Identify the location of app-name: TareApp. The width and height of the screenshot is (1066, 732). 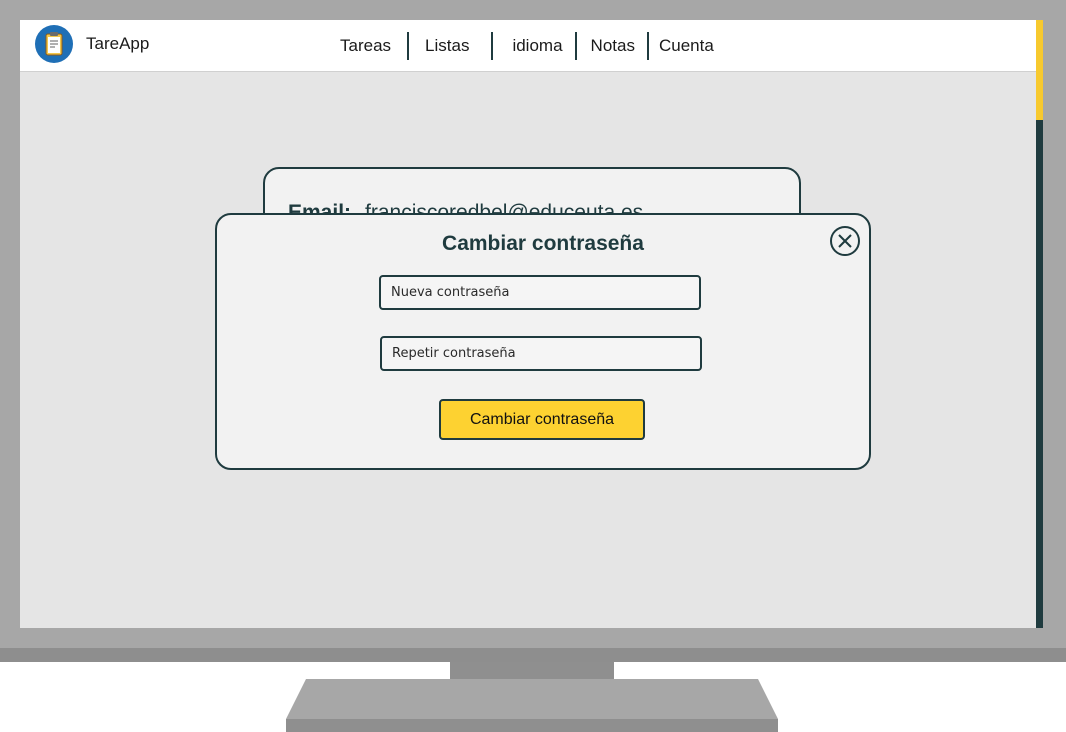
(117, 44).